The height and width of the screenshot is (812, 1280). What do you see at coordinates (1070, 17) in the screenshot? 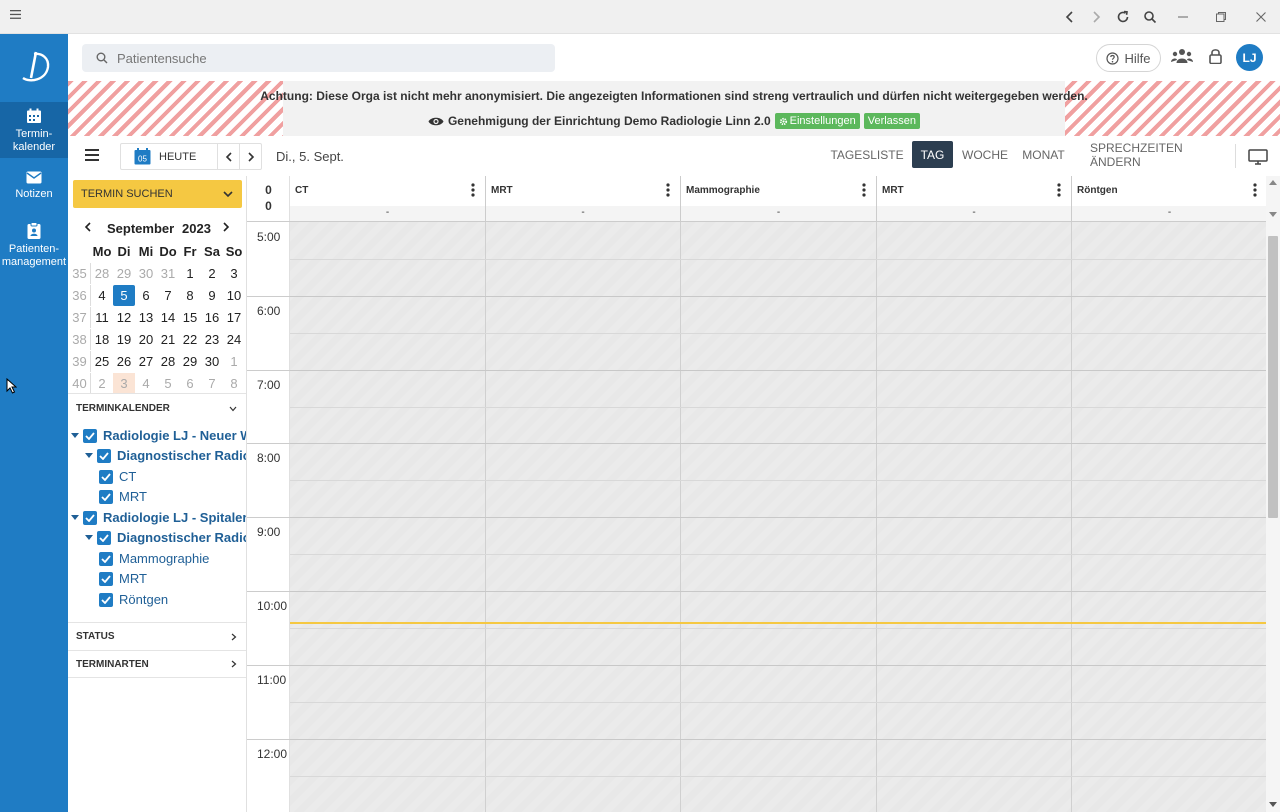
I see `back-icon` at bounding box center [1070, 17].